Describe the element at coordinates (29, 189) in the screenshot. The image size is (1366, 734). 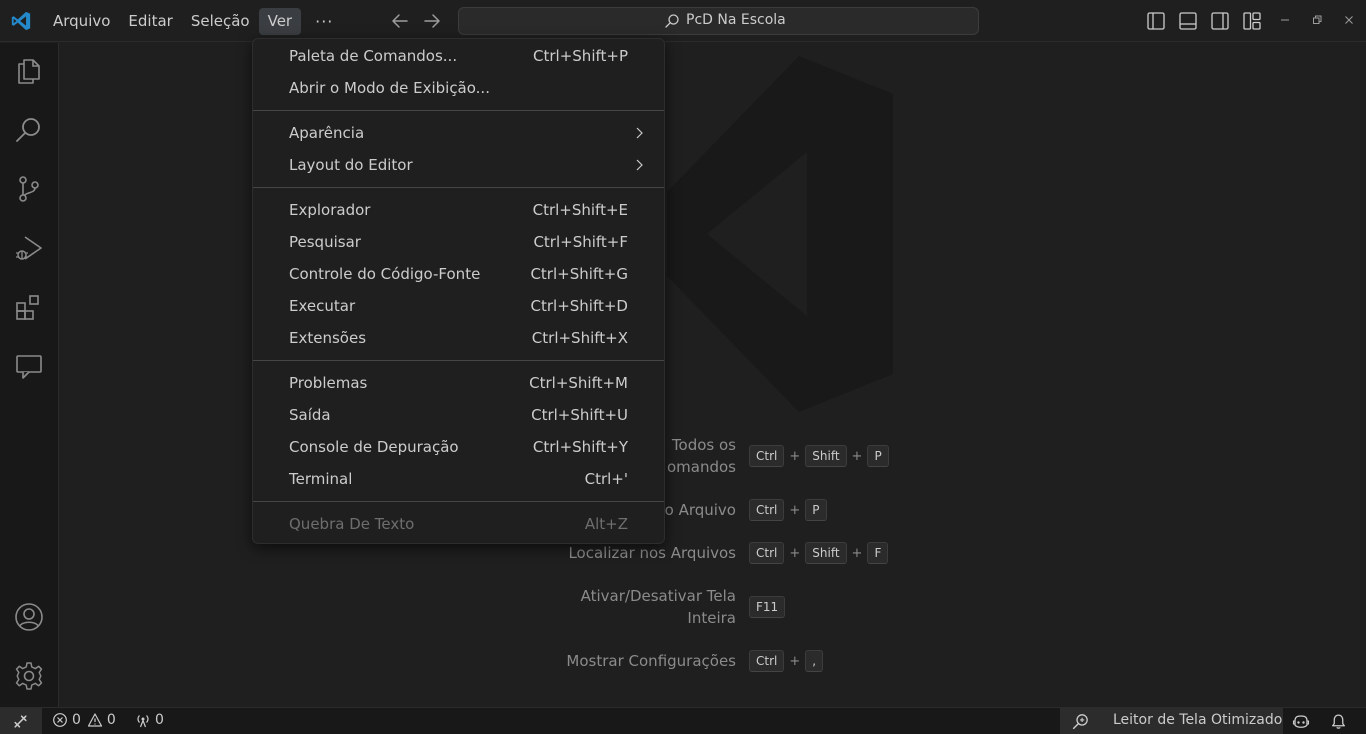
I see `source-control-icon` at that location.